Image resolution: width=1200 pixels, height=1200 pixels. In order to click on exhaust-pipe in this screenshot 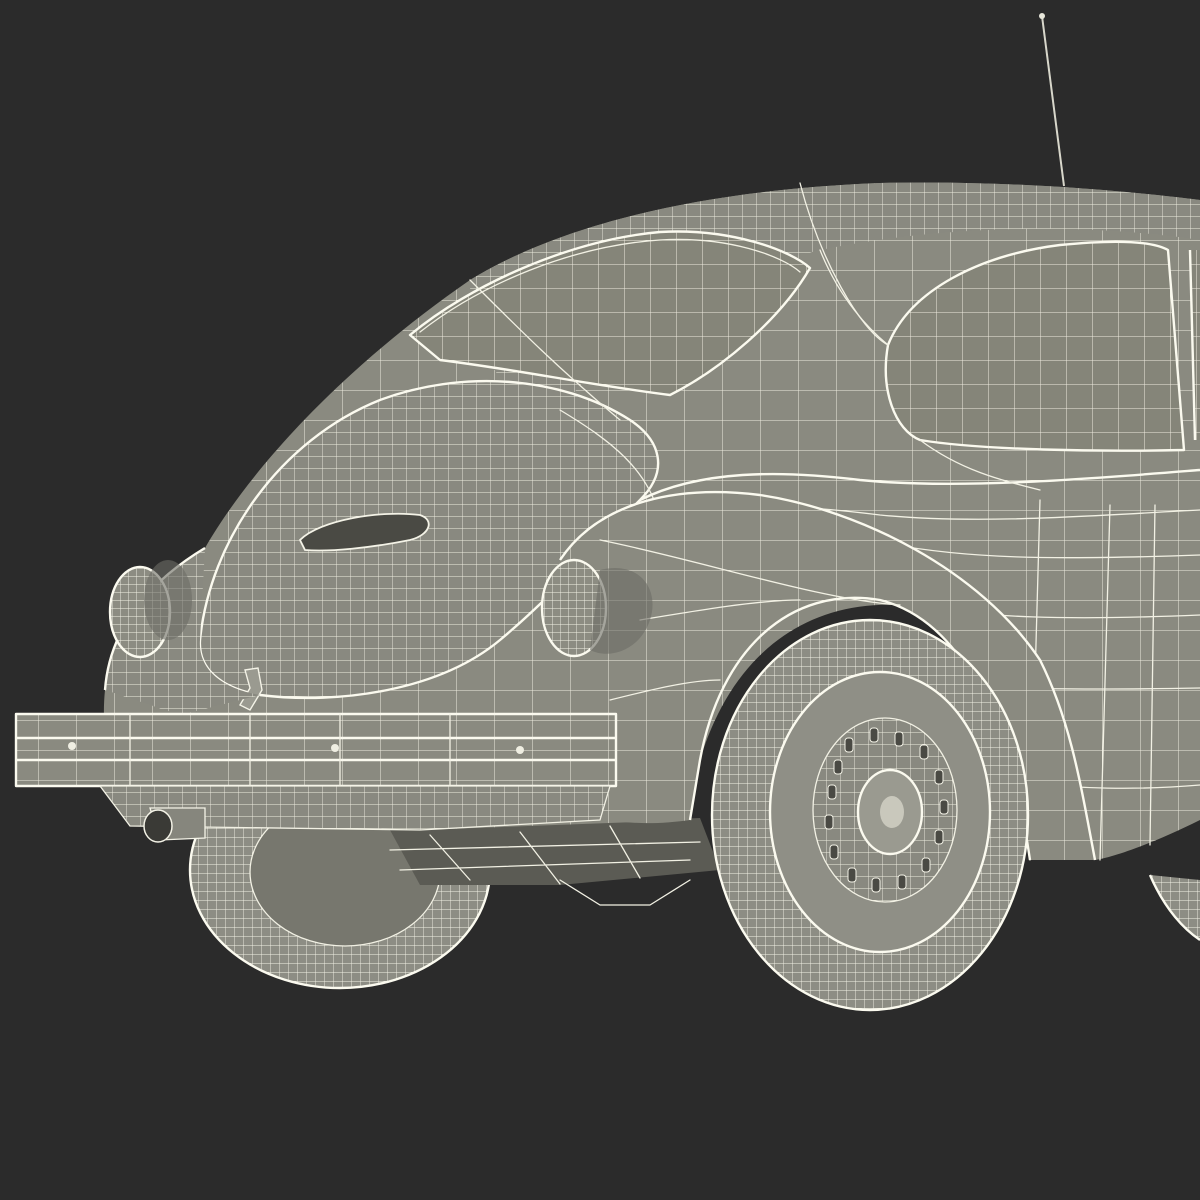, I will do `click(174, 825)`.